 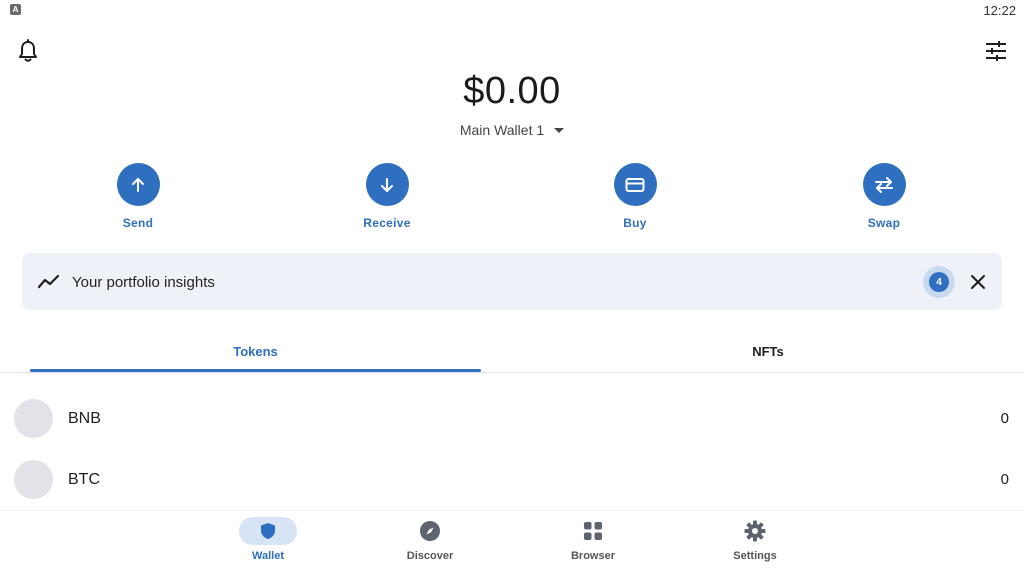 What do you see at coordinates (512, 480) in the screenshot?
I see `token-row-btc: BTC 0` at bounding box center [512, 480].